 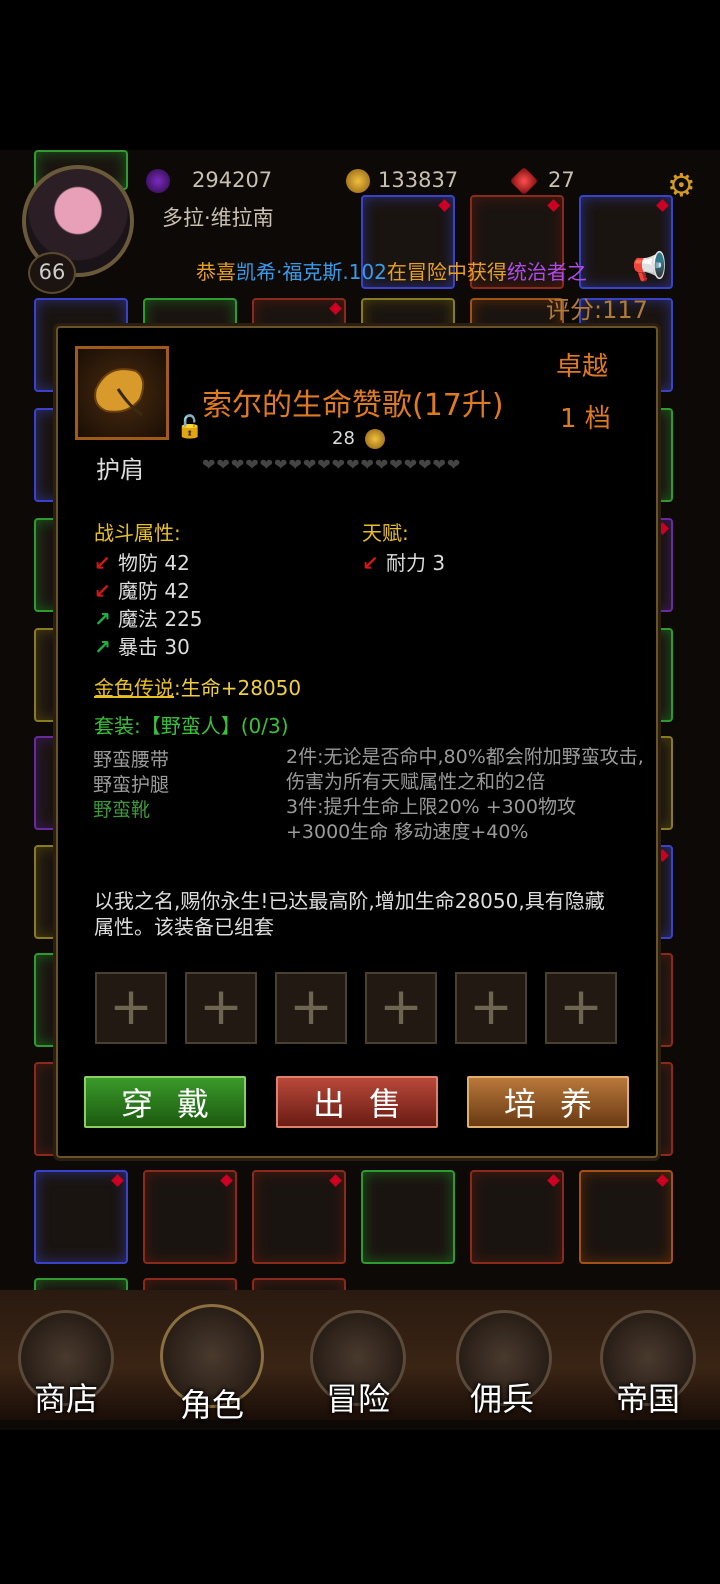 What do you see at coordinates (357, 1102) in the screenshot?
I see `sell-button: 出售` at bounding box center [357, 1102].